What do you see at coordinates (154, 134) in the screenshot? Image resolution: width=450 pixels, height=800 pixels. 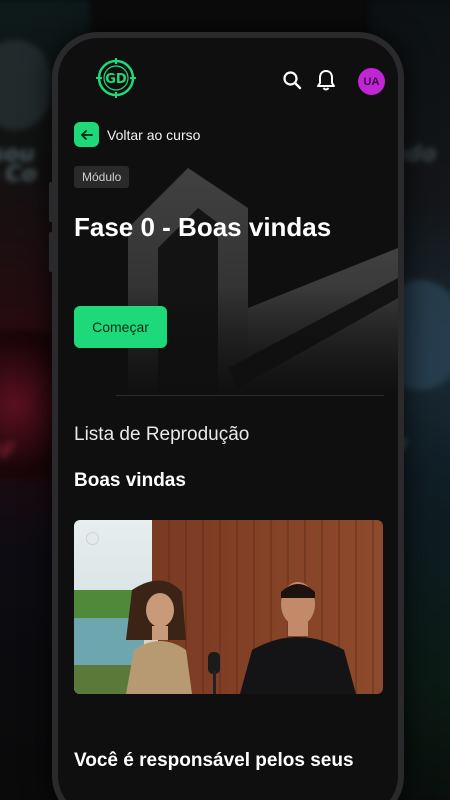 I see `back-label: Voltar ao curso` at bounding box center [154, 134].